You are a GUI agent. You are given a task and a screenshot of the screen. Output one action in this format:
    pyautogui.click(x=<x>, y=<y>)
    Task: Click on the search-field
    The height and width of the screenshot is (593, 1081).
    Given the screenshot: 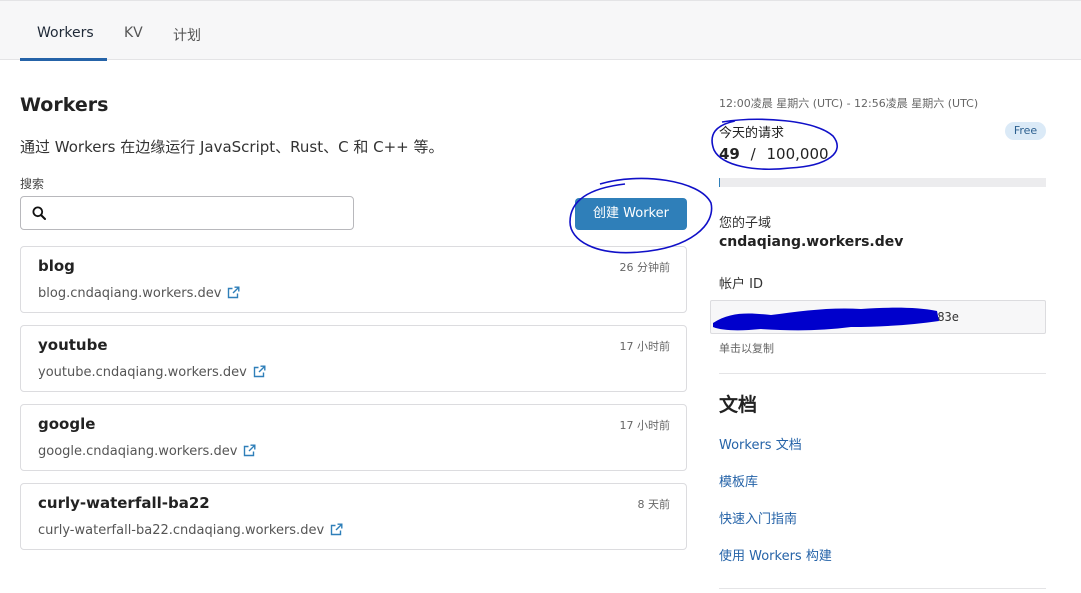 What is the action you would take?
    pyautogui.click(x=187, y=213)
    